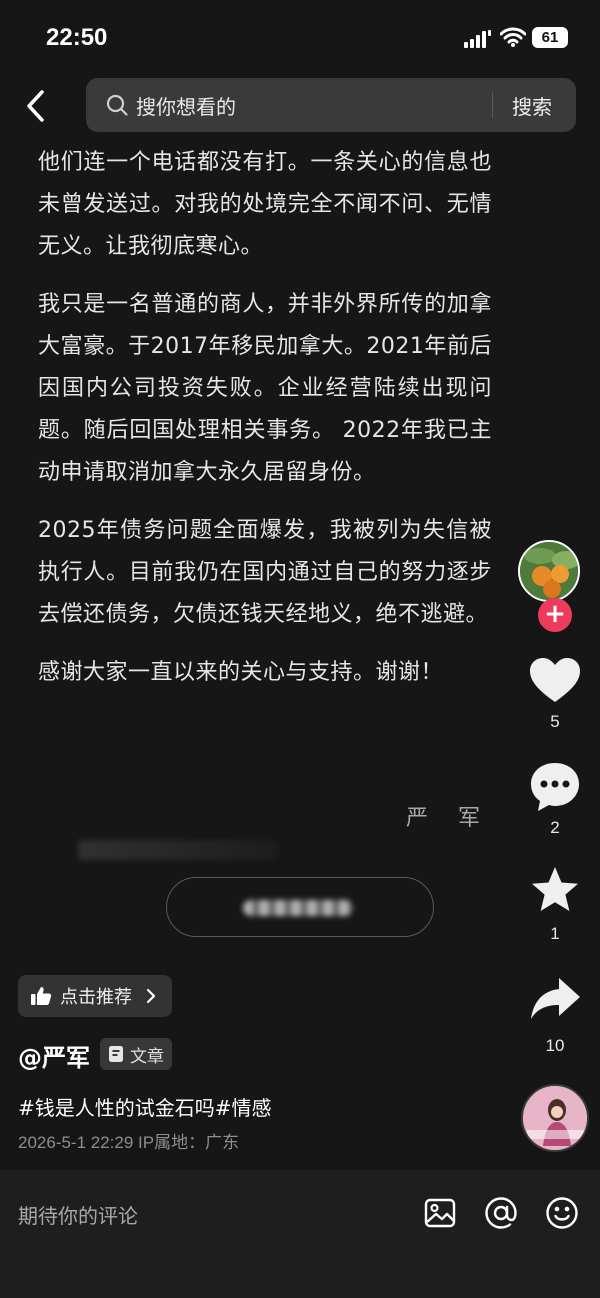  I want to click on favorite-count: 1, so click(555, 933).